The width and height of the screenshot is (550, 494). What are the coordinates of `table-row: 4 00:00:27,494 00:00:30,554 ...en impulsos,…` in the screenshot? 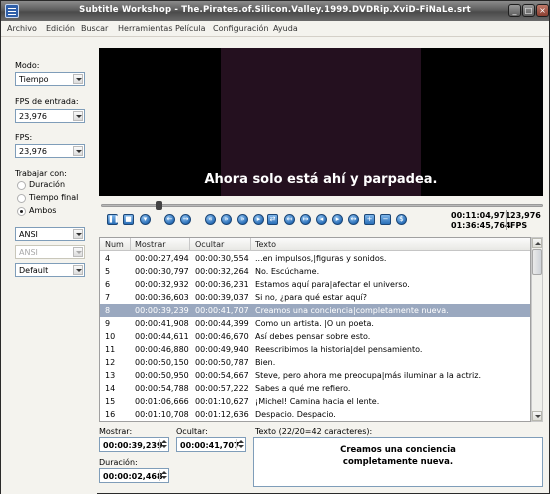 It's located at (315, 258).